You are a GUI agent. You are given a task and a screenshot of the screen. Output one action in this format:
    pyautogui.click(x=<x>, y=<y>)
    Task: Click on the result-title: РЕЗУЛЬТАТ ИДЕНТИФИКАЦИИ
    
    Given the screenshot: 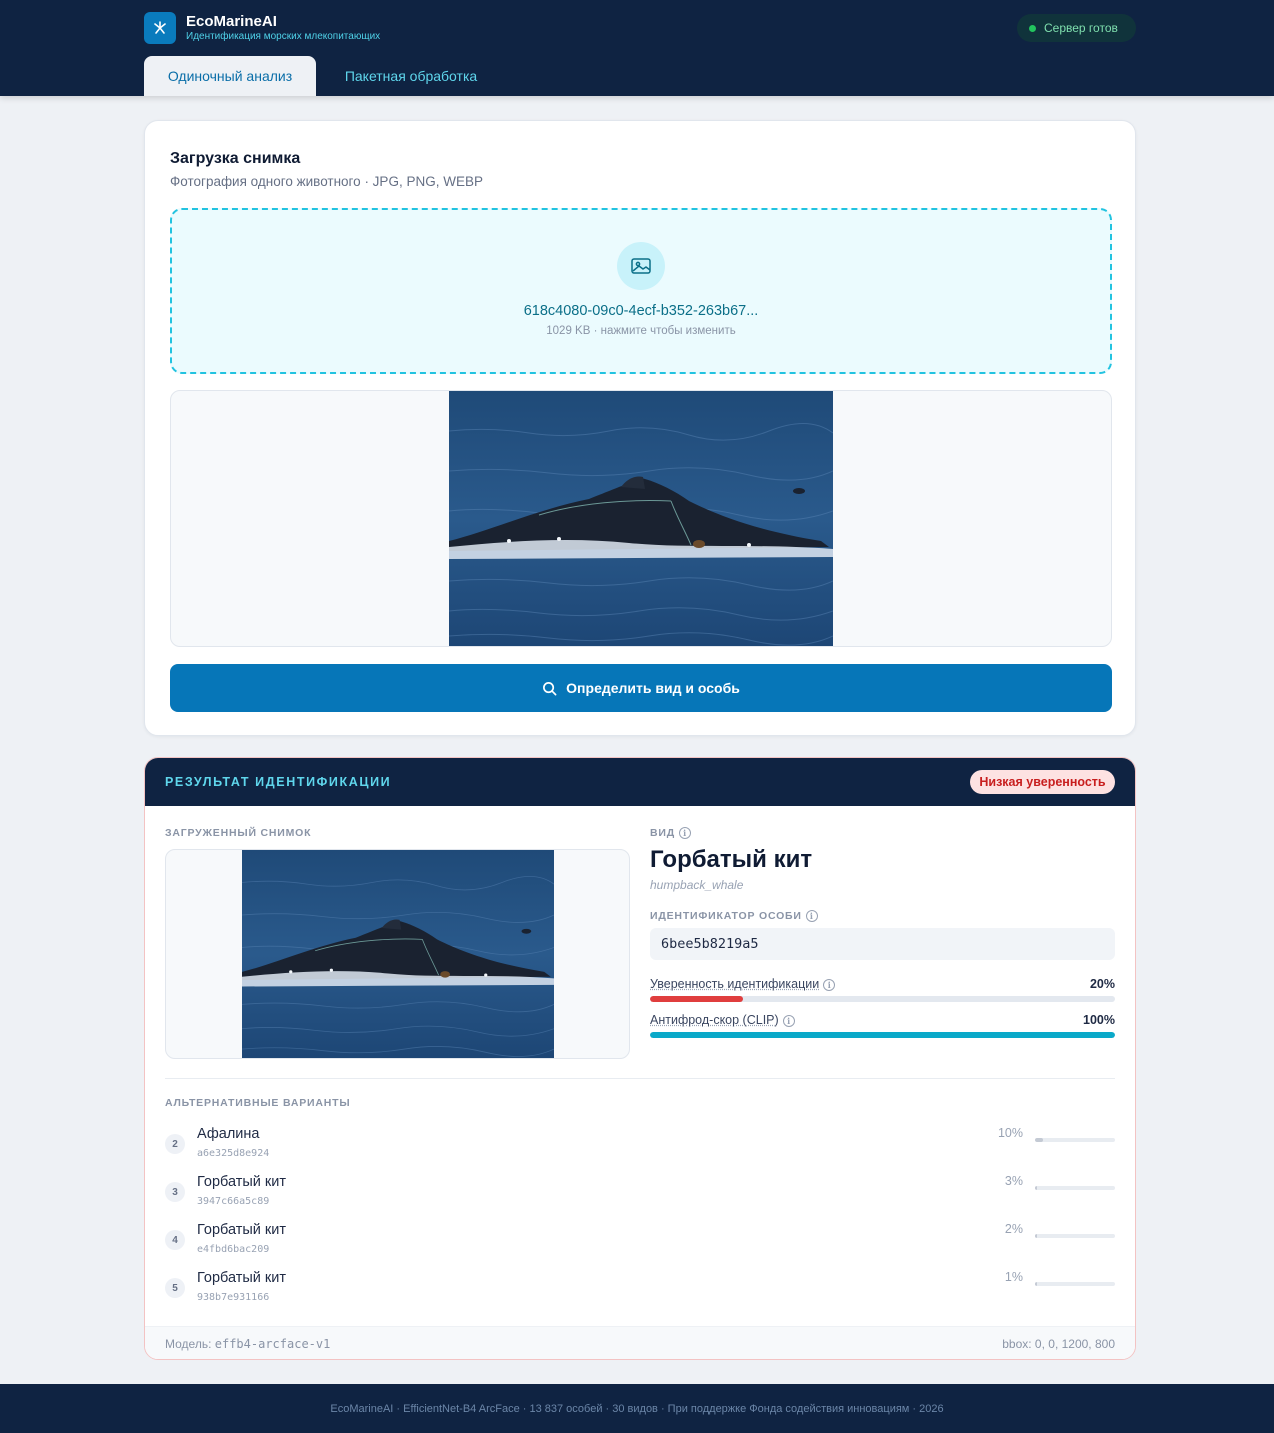 What is the action you would take?
    pyautogui.click(x=278, y=782)
    